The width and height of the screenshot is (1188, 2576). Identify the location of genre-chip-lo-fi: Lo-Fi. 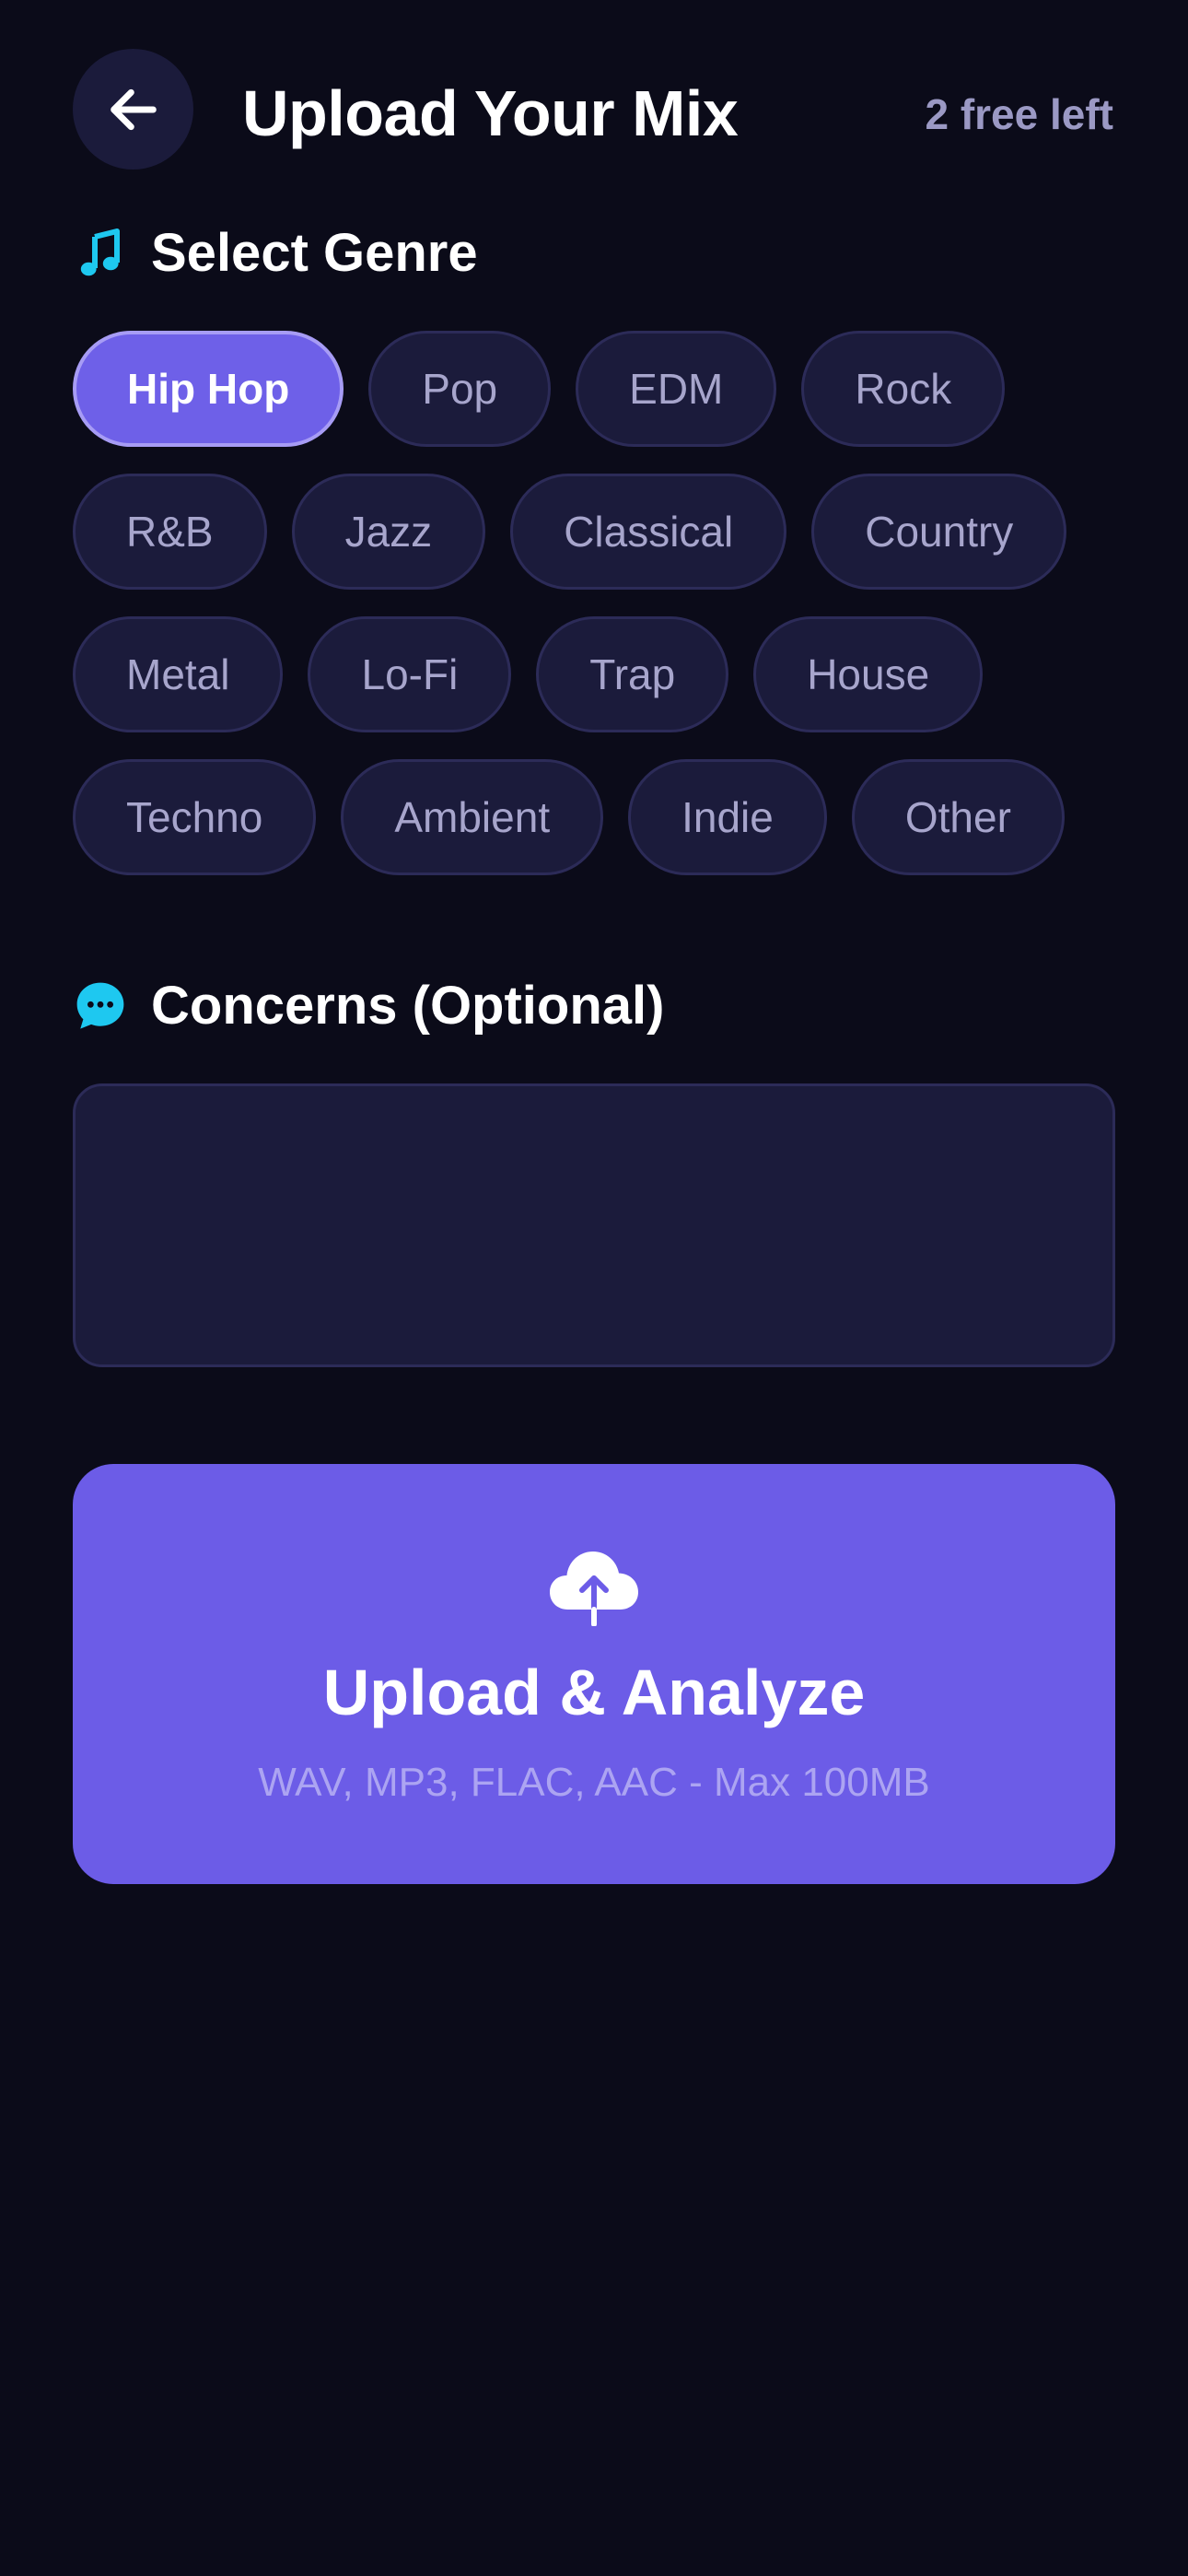
(410, 674).